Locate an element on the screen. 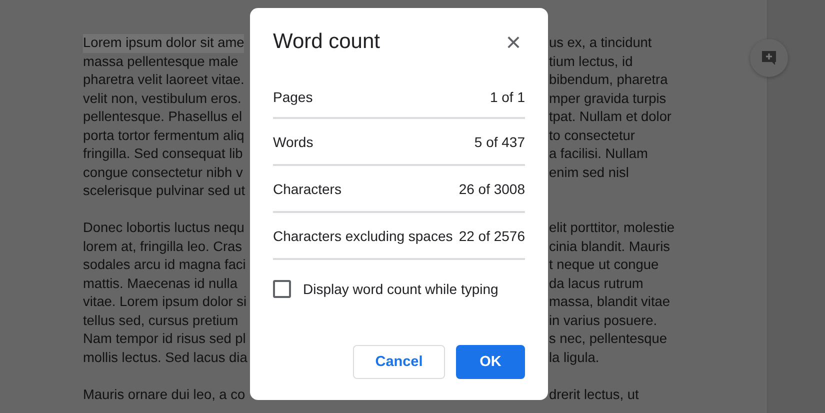 The image size is (825, 413). document-text: lorem at, fringilla leo. Cras is located at coordinates (162, 247).